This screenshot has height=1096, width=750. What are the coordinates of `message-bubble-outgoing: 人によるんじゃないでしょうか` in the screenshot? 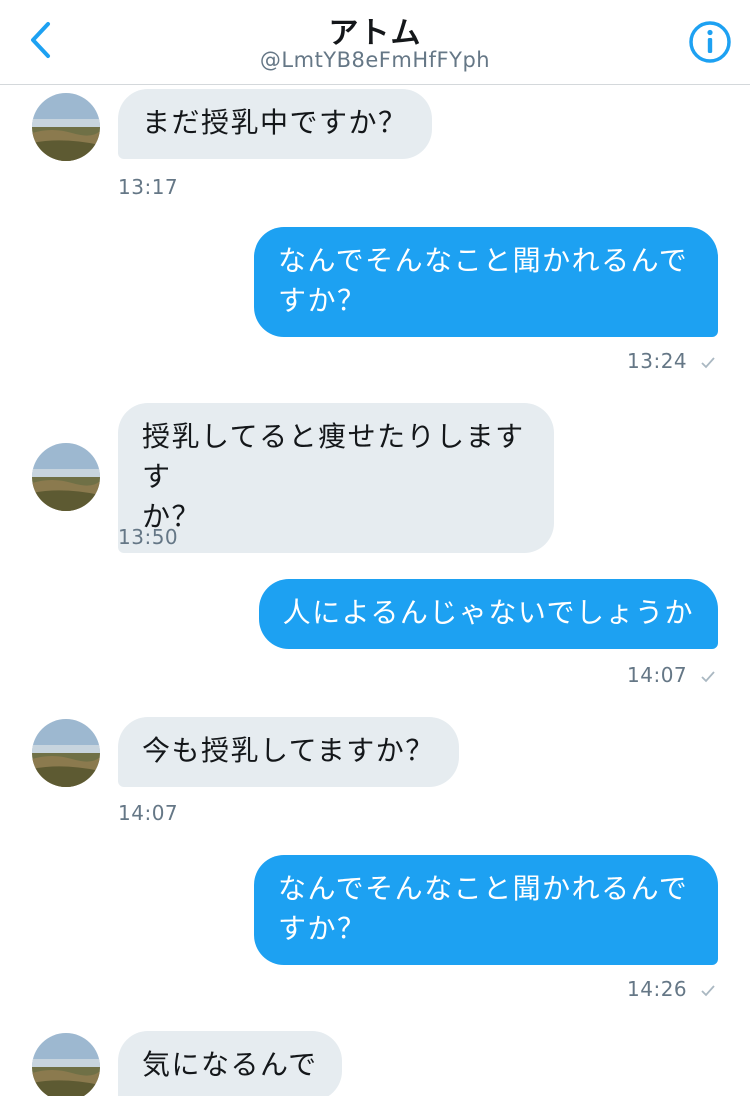 It's located at (488, 614).